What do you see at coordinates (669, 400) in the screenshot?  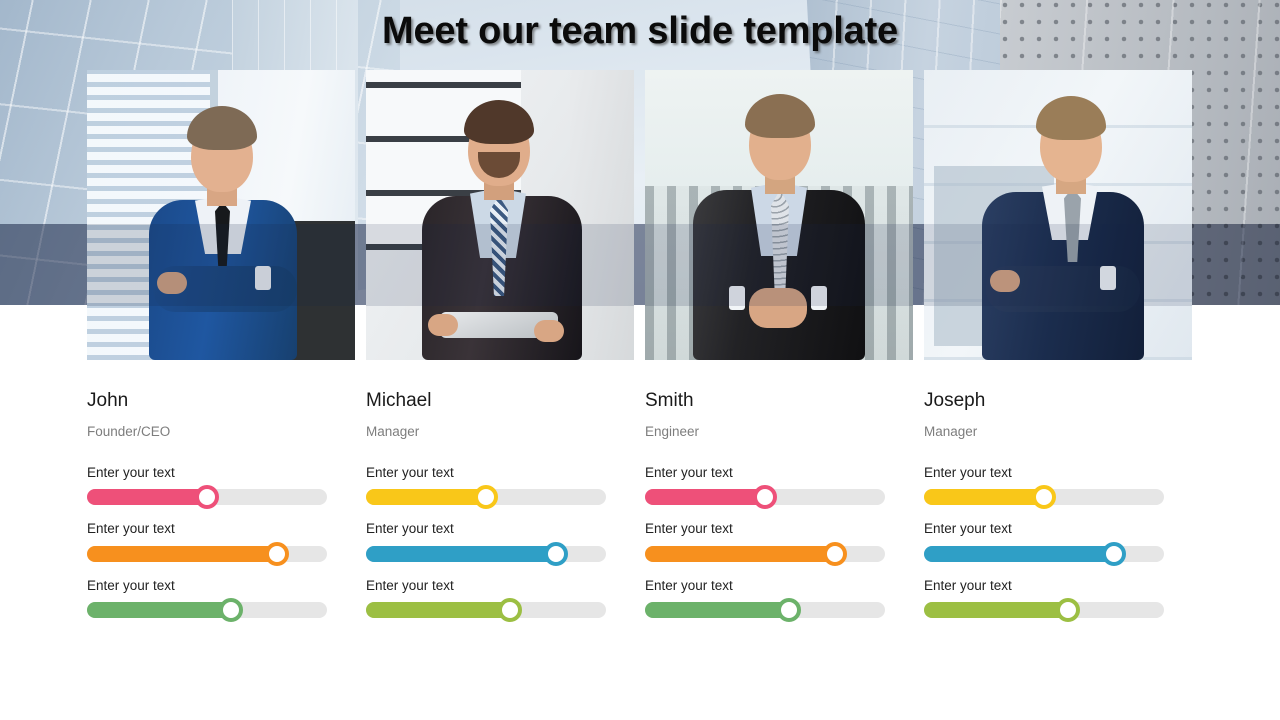 I see `member-name: Smith` at bounding box center [669, 400].